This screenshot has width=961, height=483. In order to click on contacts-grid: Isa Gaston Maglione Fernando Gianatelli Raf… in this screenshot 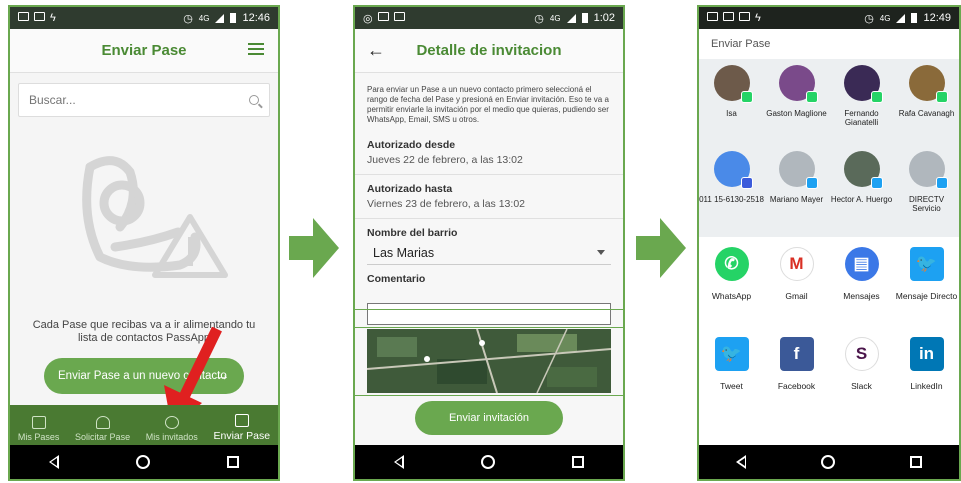, I will do `click(829, 151)`.